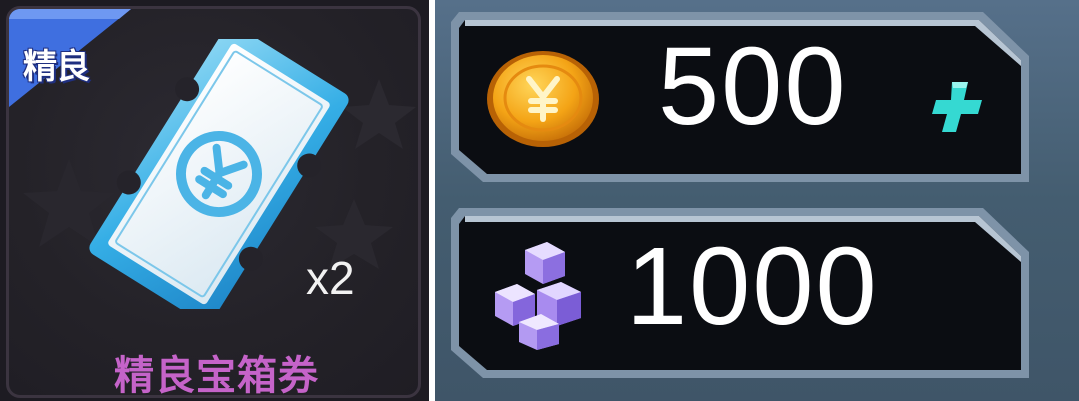 The image size is (1079, 401). Describe the element at coordinates (753, 86) in the screenshot. I see `gold-amount: 500` at that location.